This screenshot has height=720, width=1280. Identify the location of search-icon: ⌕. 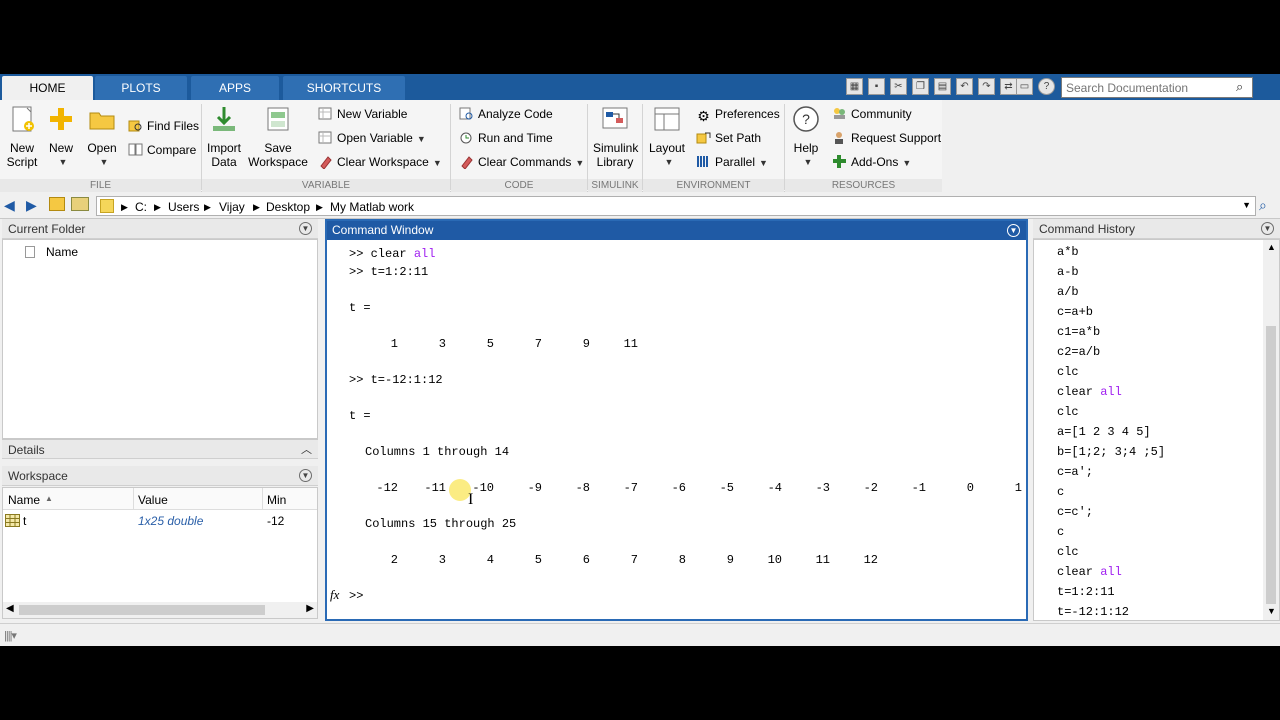
(1239, 87).